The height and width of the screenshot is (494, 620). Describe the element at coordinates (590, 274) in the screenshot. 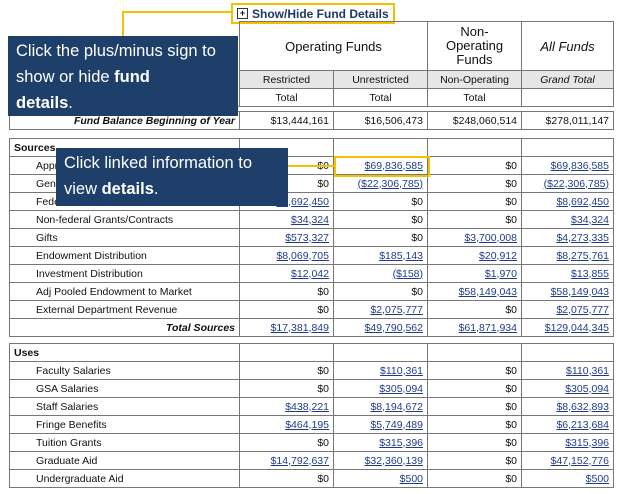

I see `value-link: $13,855` at that location.